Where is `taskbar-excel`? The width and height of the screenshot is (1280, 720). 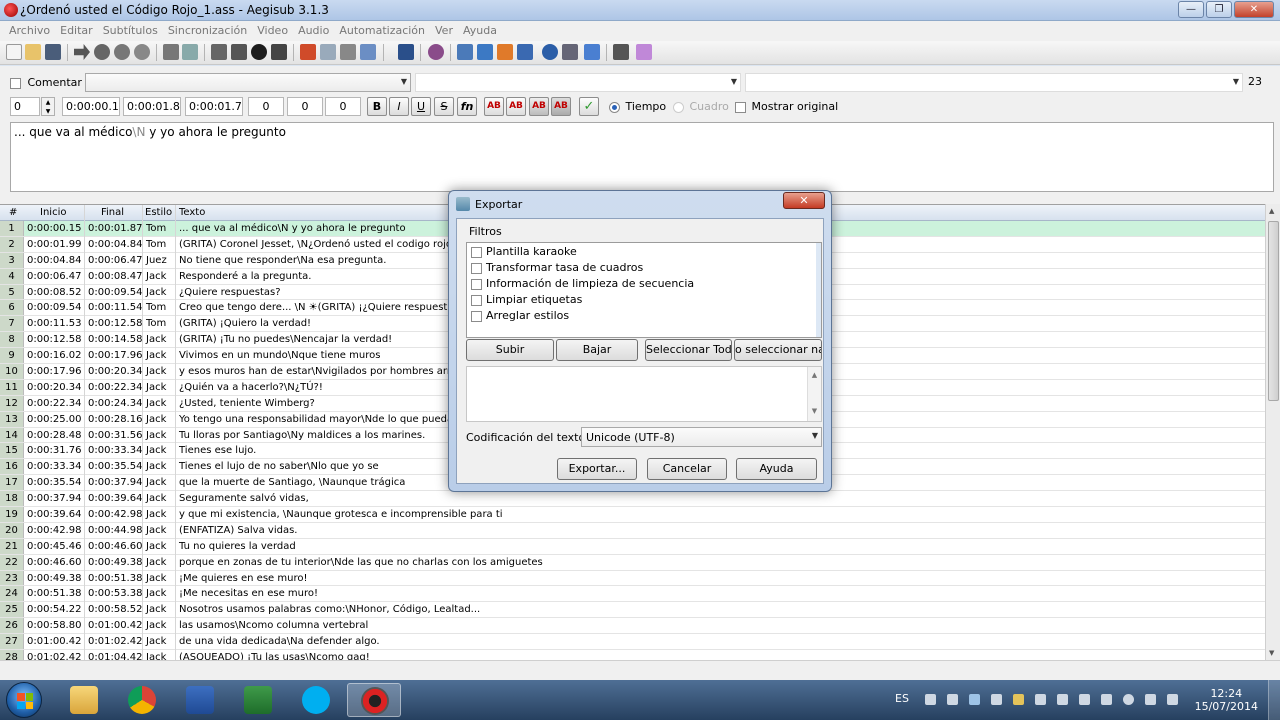 taskbar-excel is located at coordinates (258, 700).